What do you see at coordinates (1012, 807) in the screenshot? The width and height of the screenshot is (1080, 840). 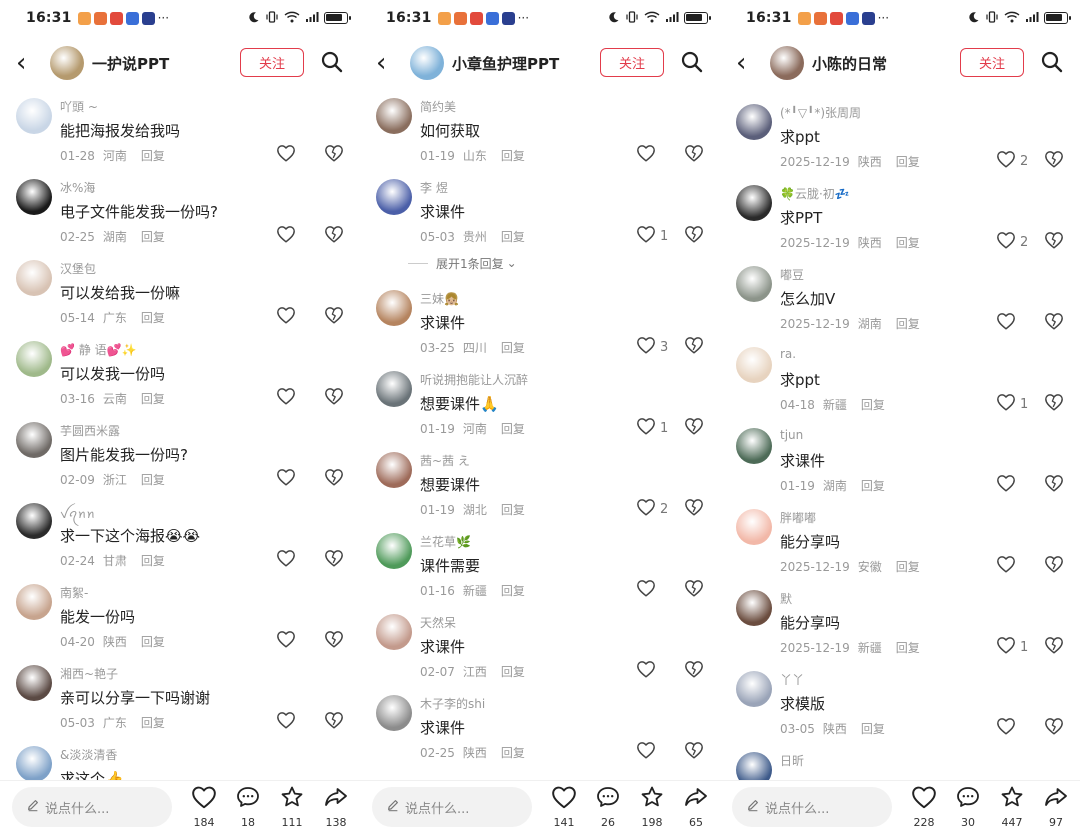 I see `favorite-action-button: 447` at bounding box center [1012, 807].